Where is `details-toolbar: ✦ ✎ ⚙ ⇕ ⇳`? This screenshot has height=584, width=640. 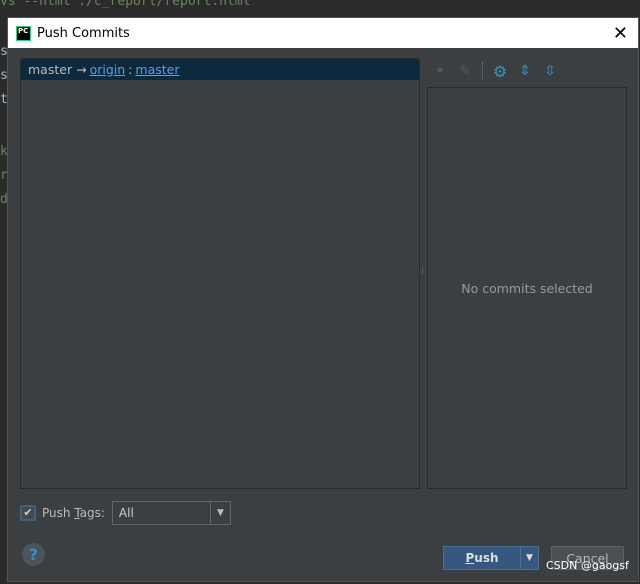
details-toolbar: ✦ ✎ ⚙ ⇕ ⇳ is located at coordinates (495, 71).